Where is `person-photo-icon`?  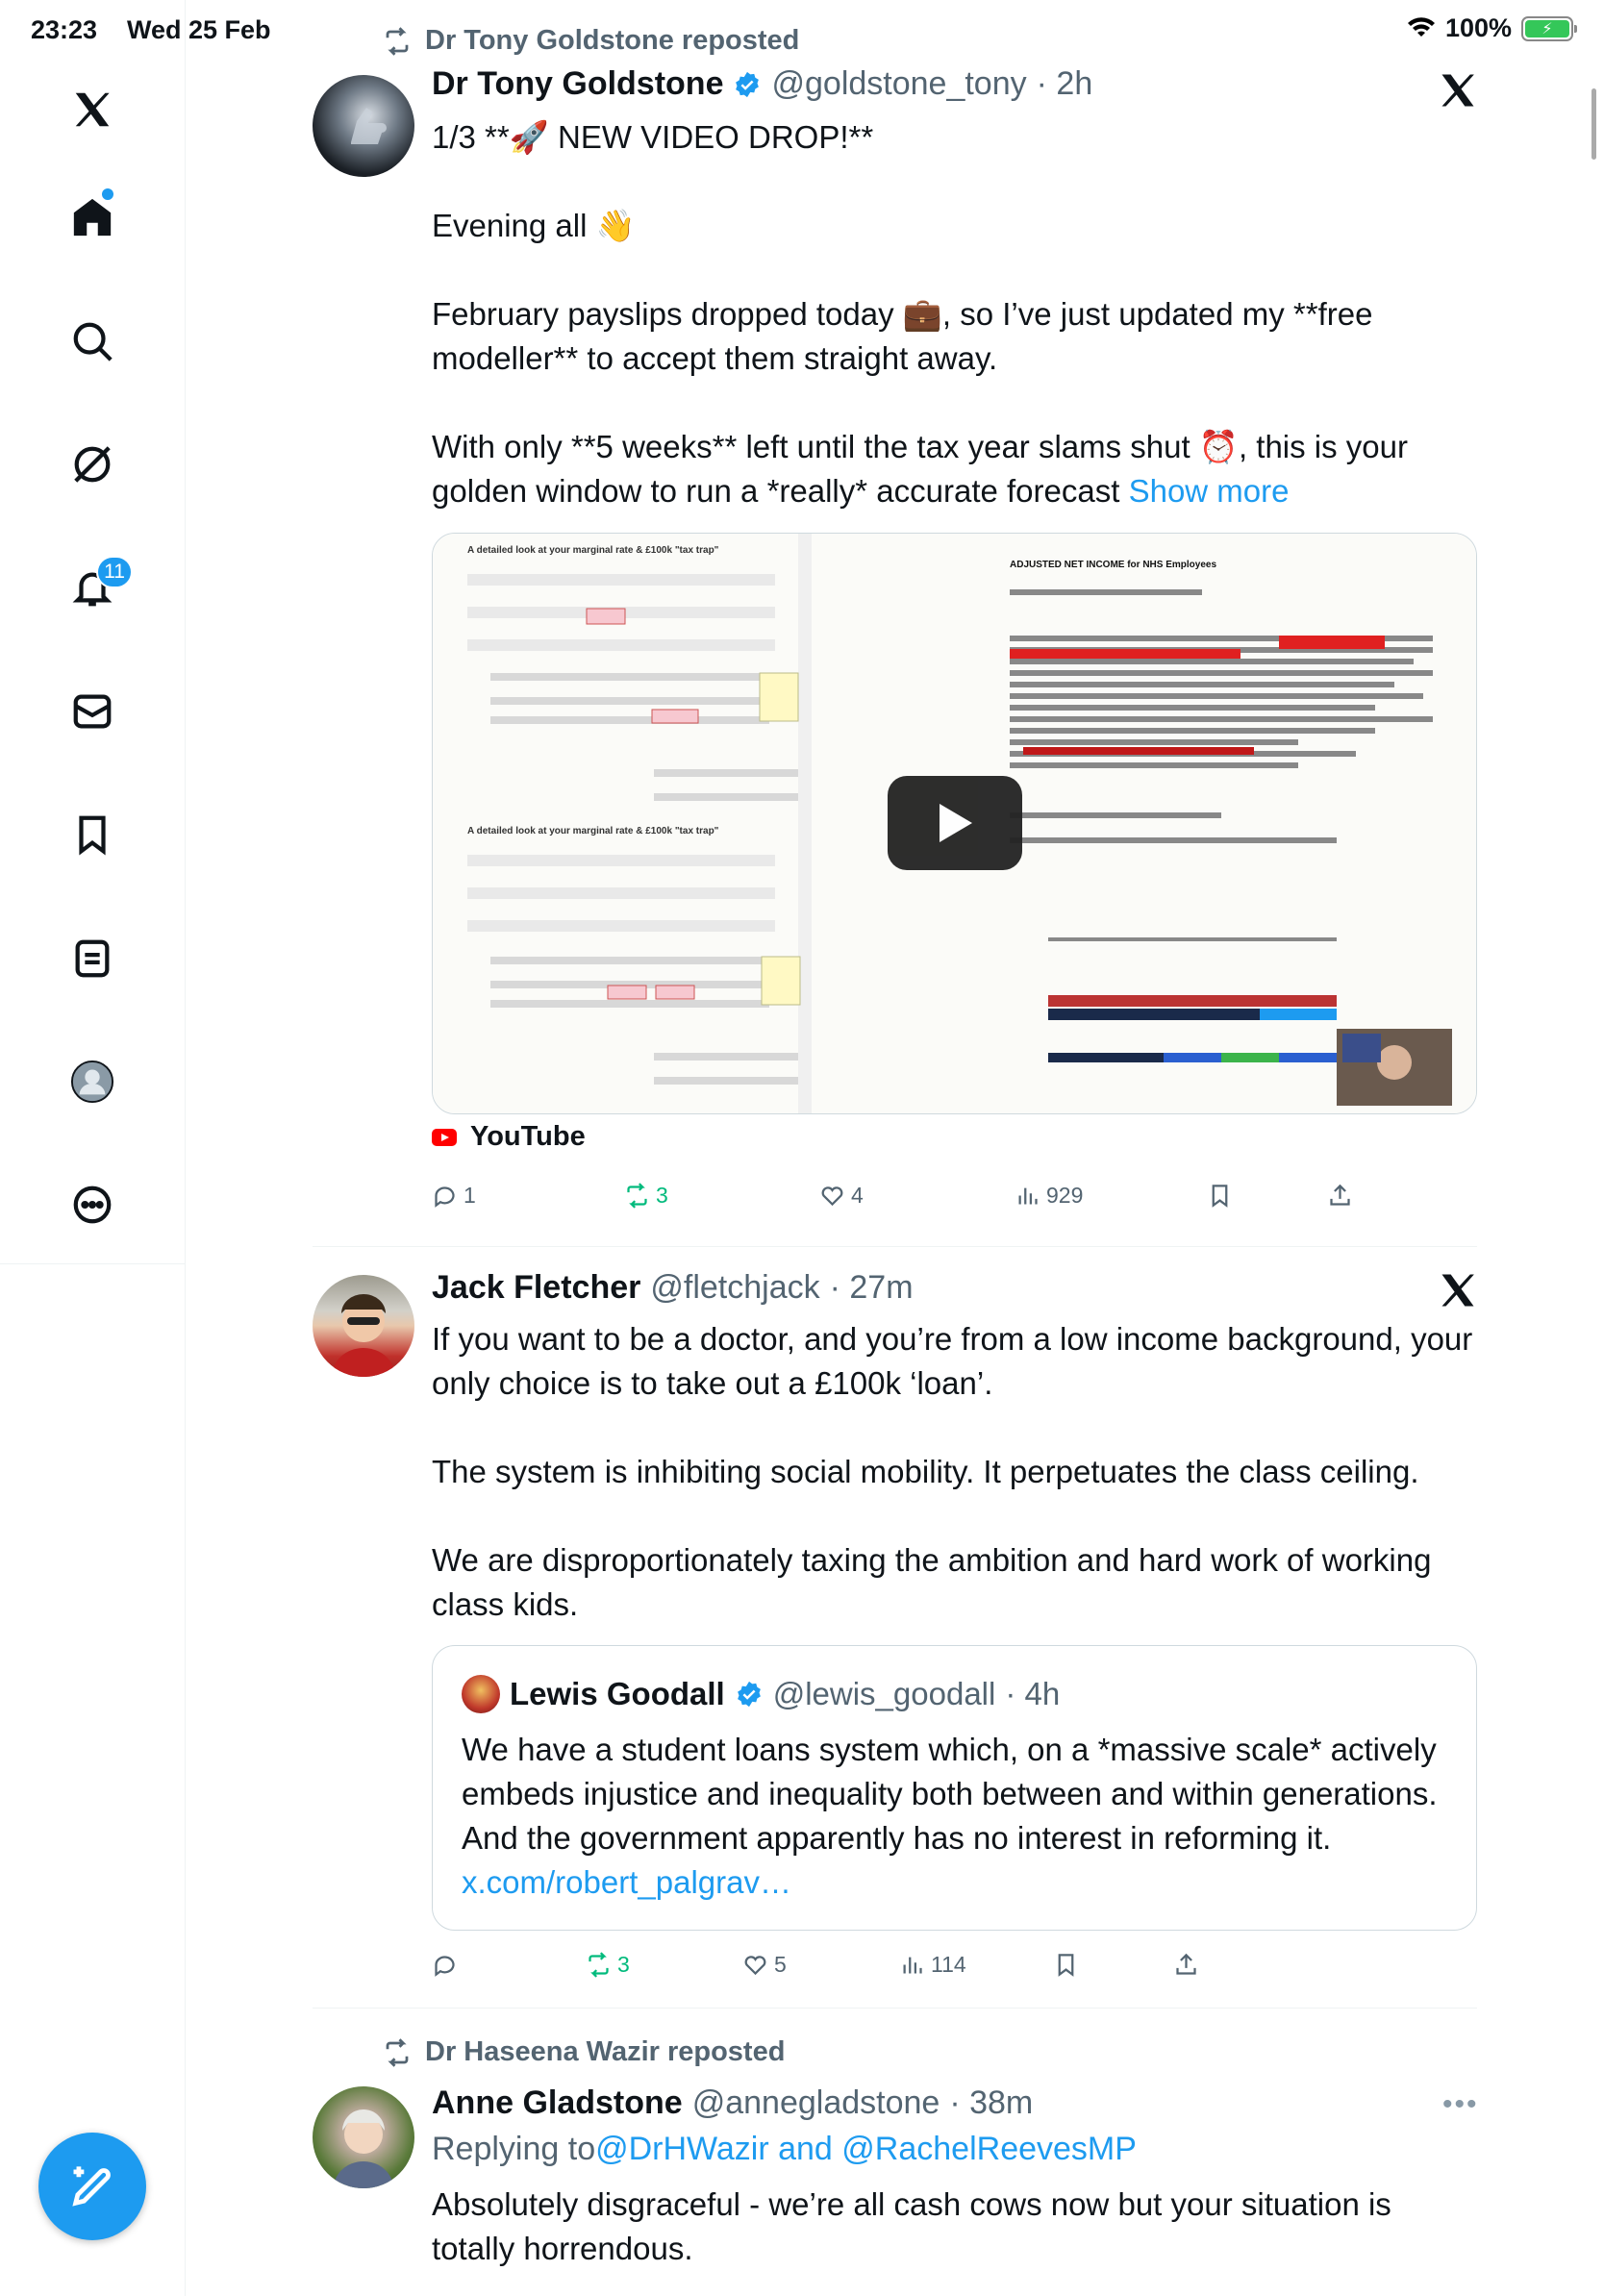 person-photo-icon is located at coordinates (363, 1335).